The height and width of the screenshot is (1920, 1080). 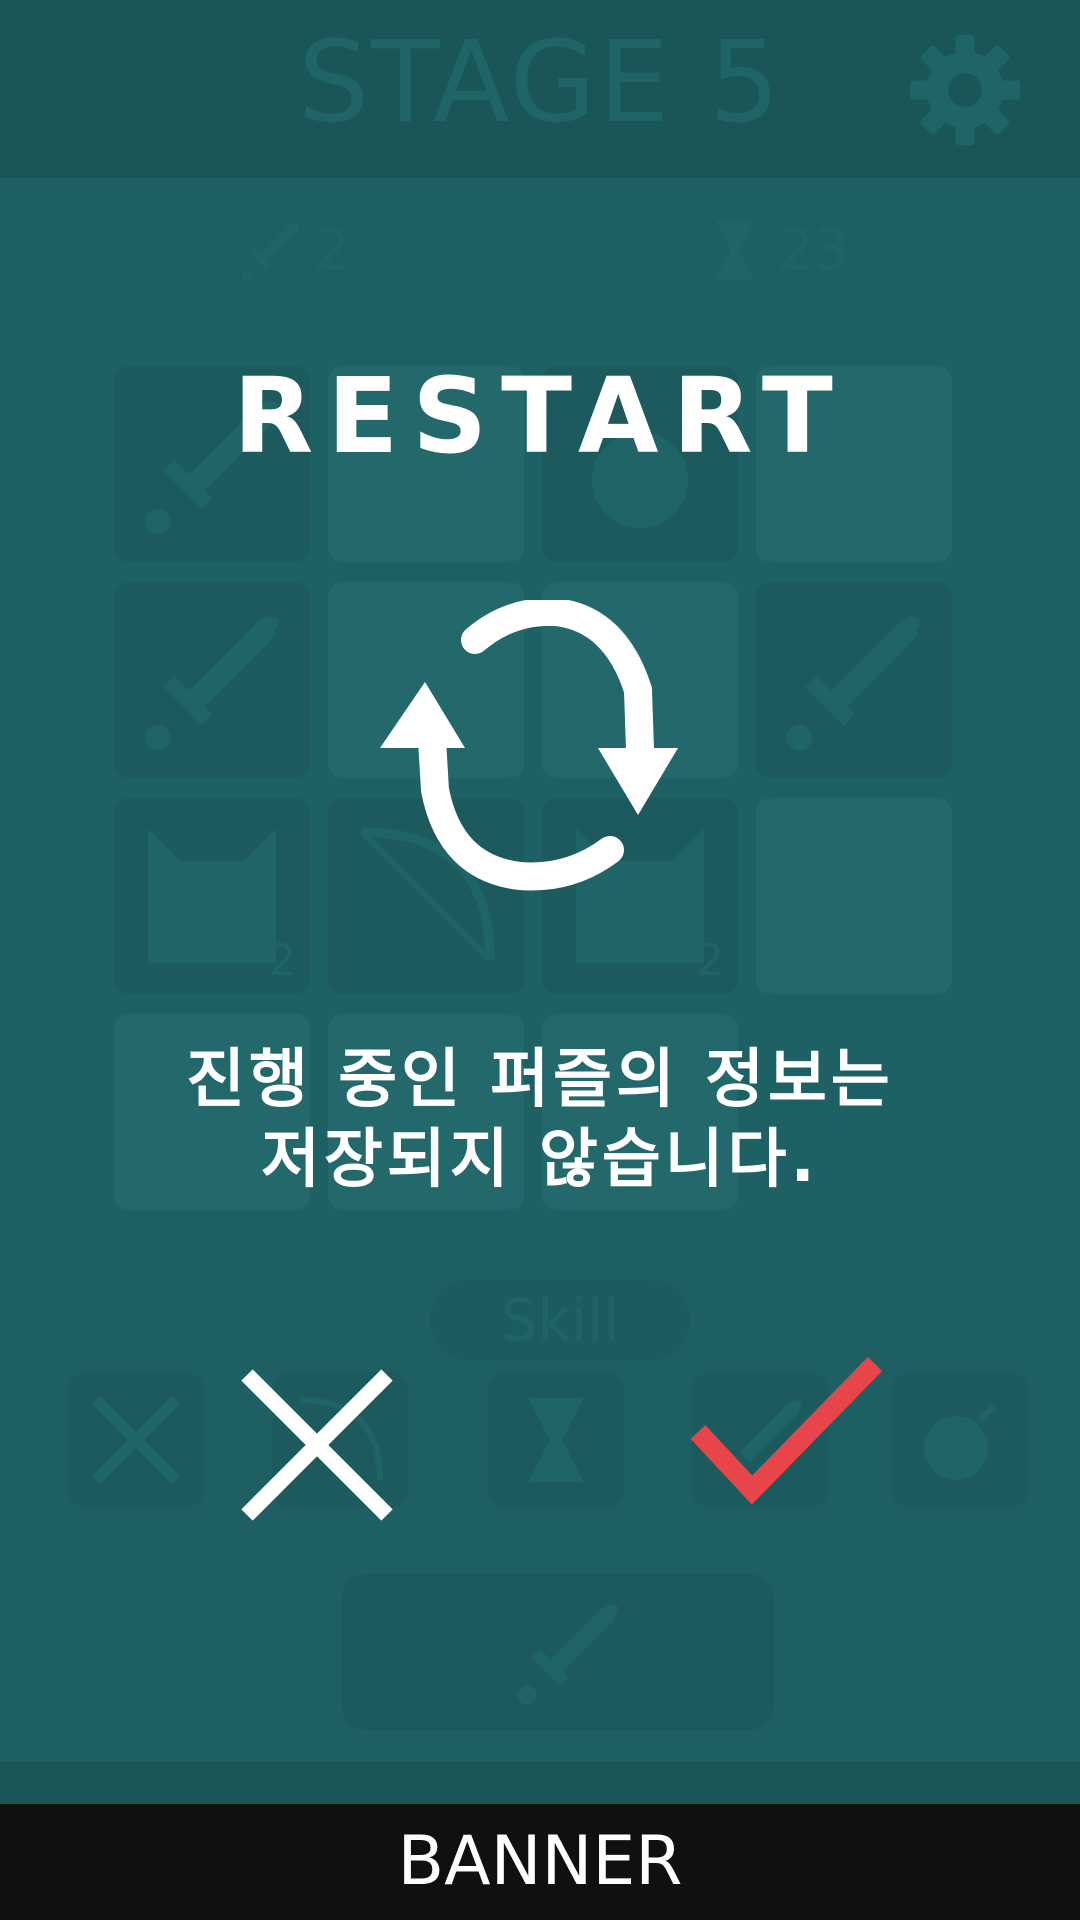 I want to click on dialog-message: 진행 중인 퍼즐의 정보는 저장되지 않습니다., so click(x=540, y=1120).